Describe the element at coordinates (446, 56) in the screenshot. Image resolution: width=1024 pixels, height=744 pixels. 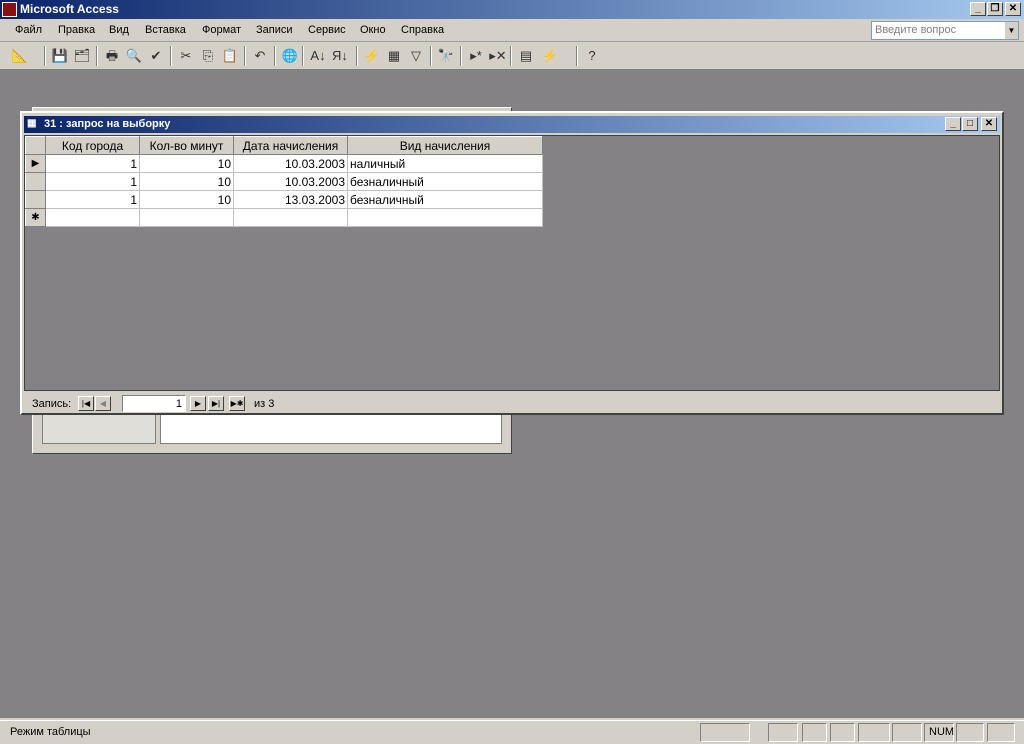
I see `find-icon: 🔭` at that location.